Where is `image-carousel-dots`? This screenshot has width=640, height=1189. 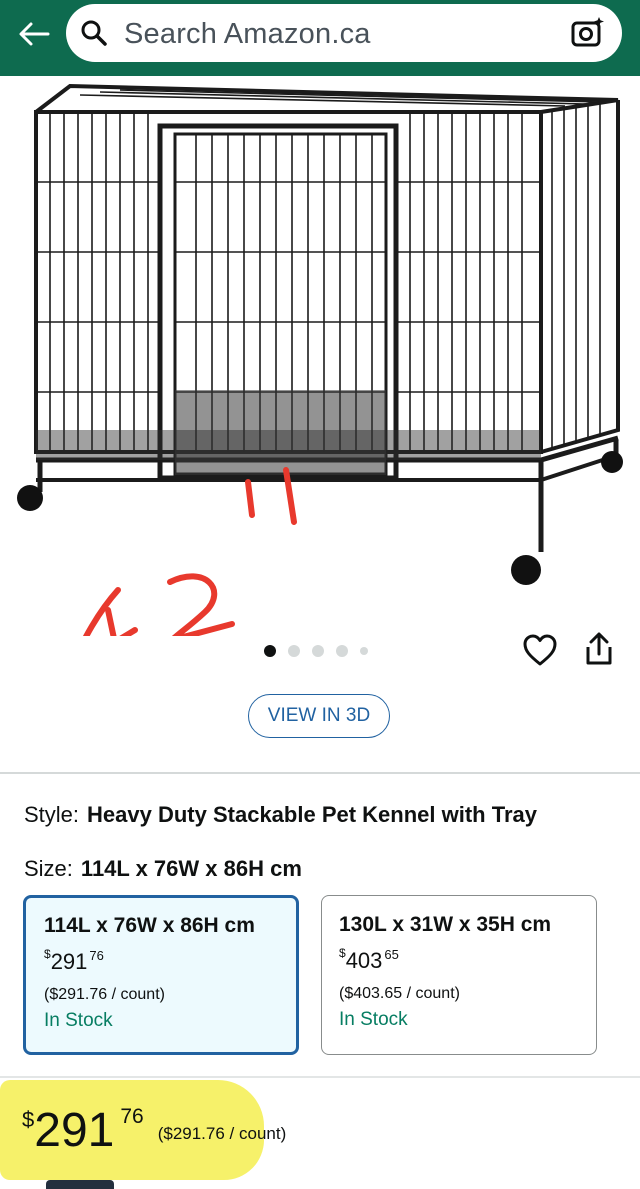 image-carousel-dots is located at coordinates (316, 651).